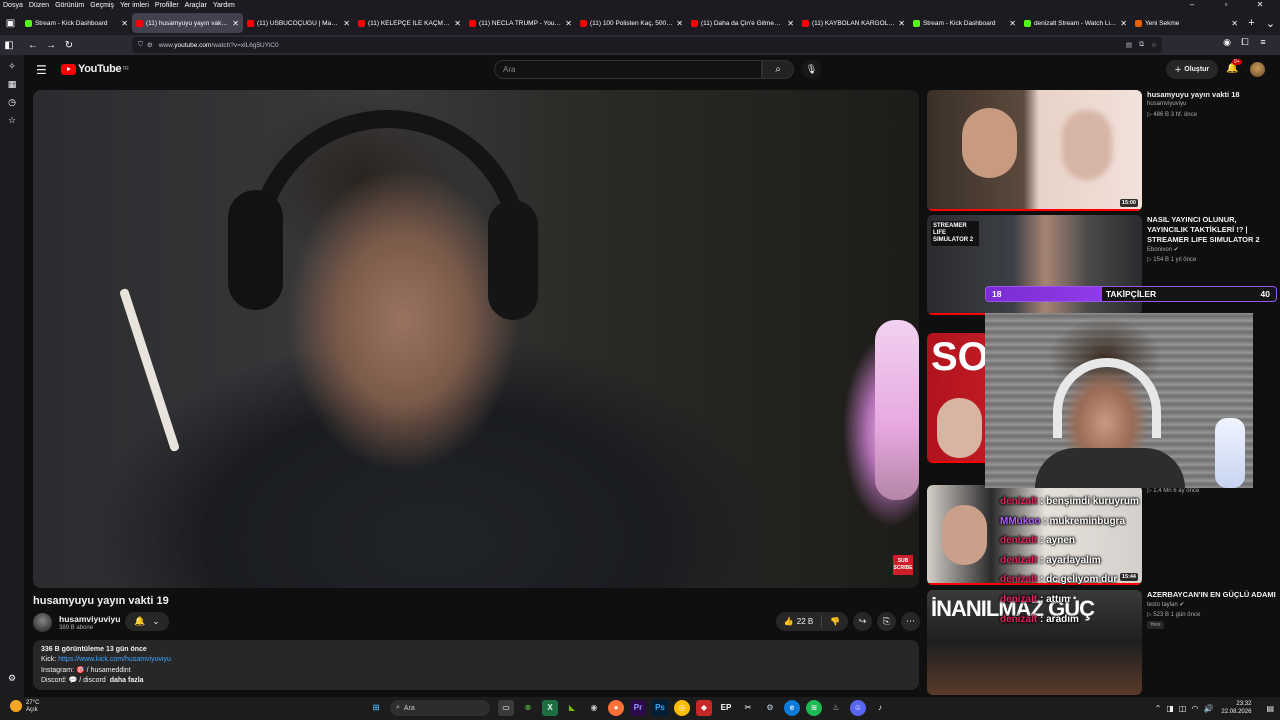 This screenshot has width=1280, height=720. I want to click on rec-title-5: AZERBAYCAN'IN EN GÜÇLÜ ADAMI, so click(1212, 595).